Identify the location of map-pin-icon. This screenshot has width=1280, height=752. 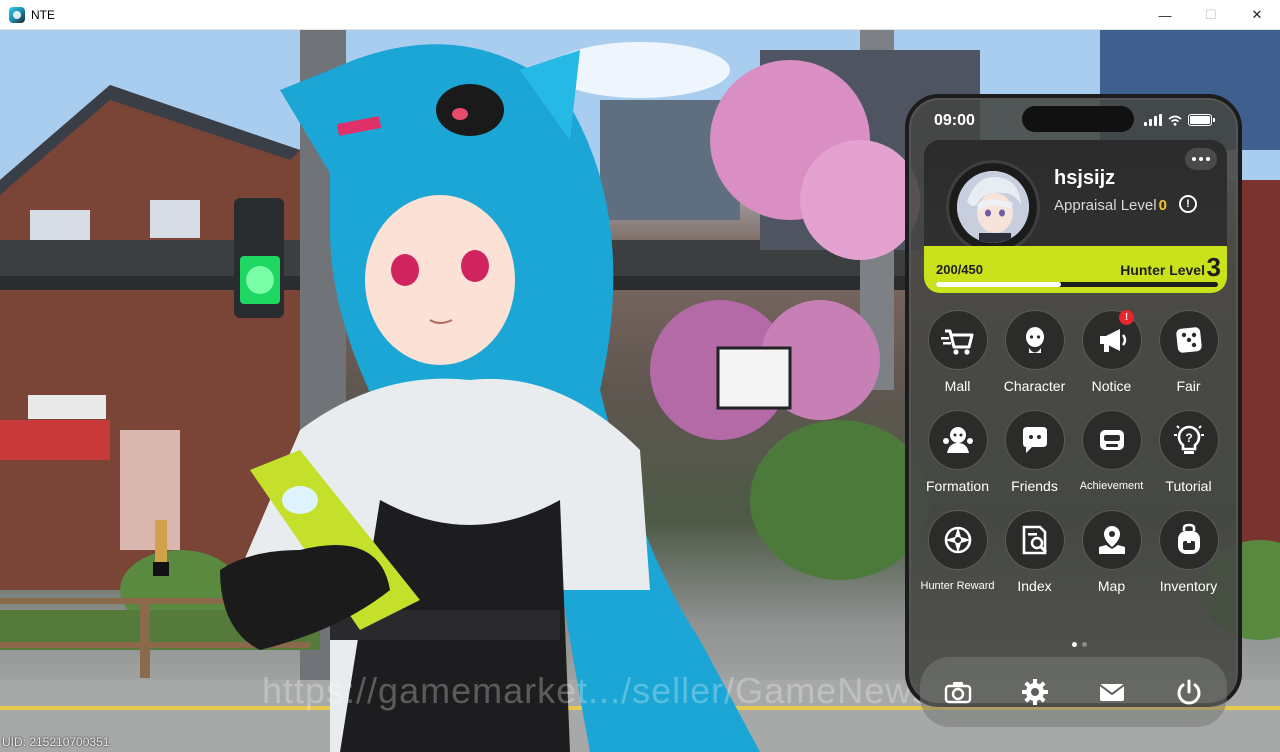
(1111, 540).